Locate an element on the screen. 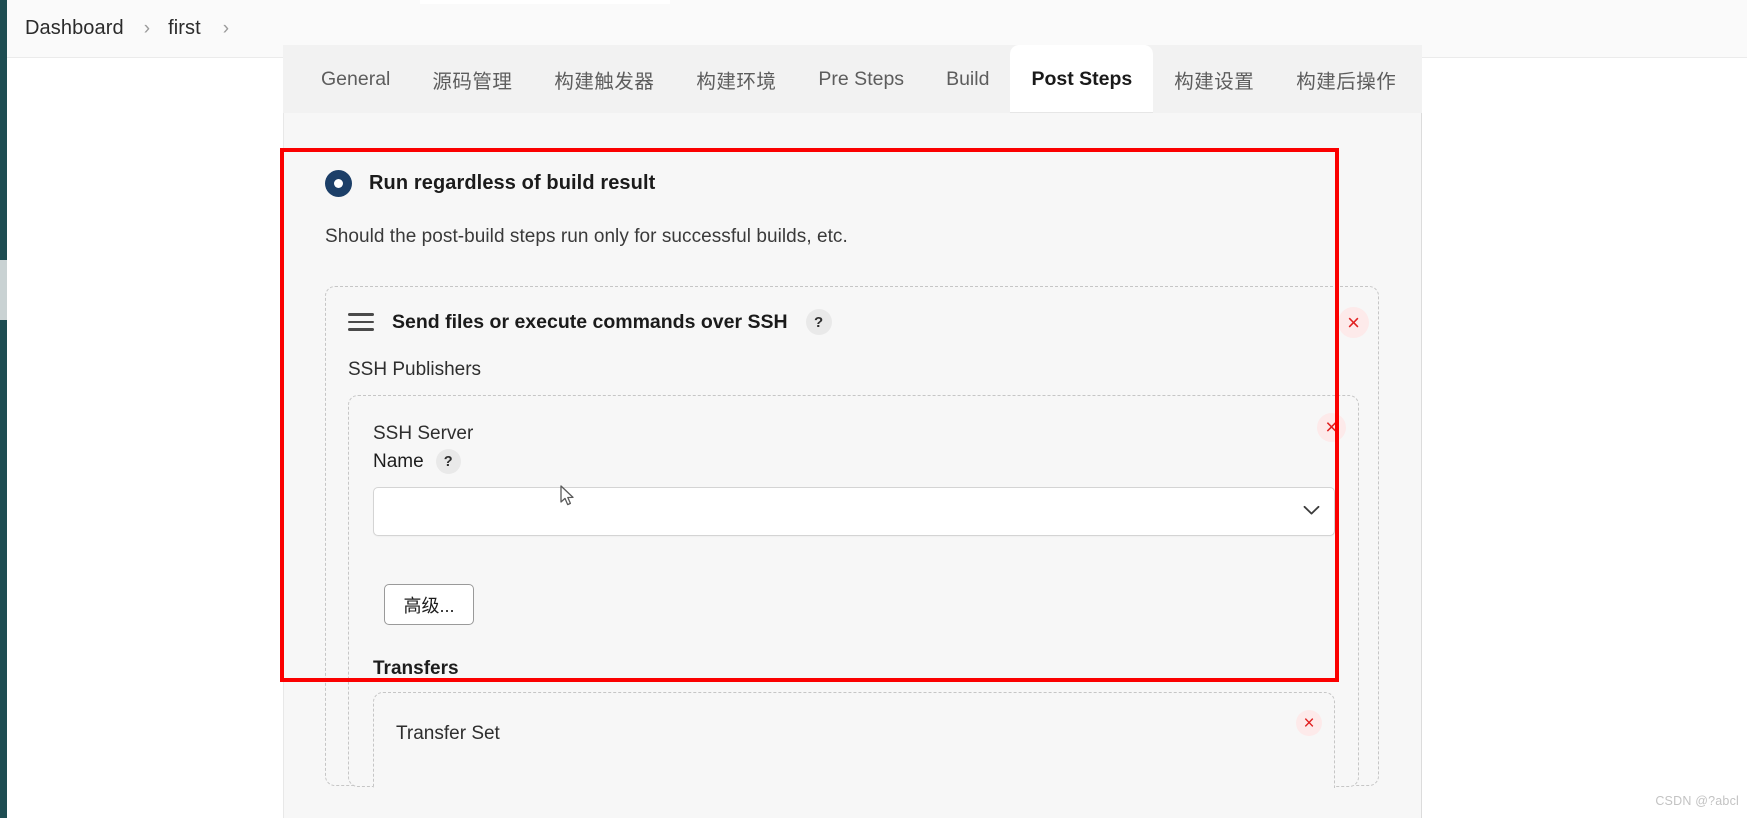 Image resolution: width=1747 pixels, height=818 pixels. transfer-set-label: Transfer Set is located at coordinates (448, 733).